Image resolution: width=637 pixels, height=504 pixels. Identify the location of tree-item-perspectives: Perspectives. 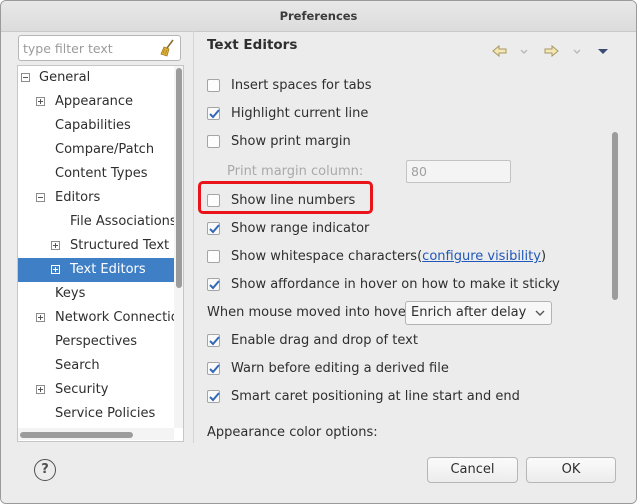
(96, 342).